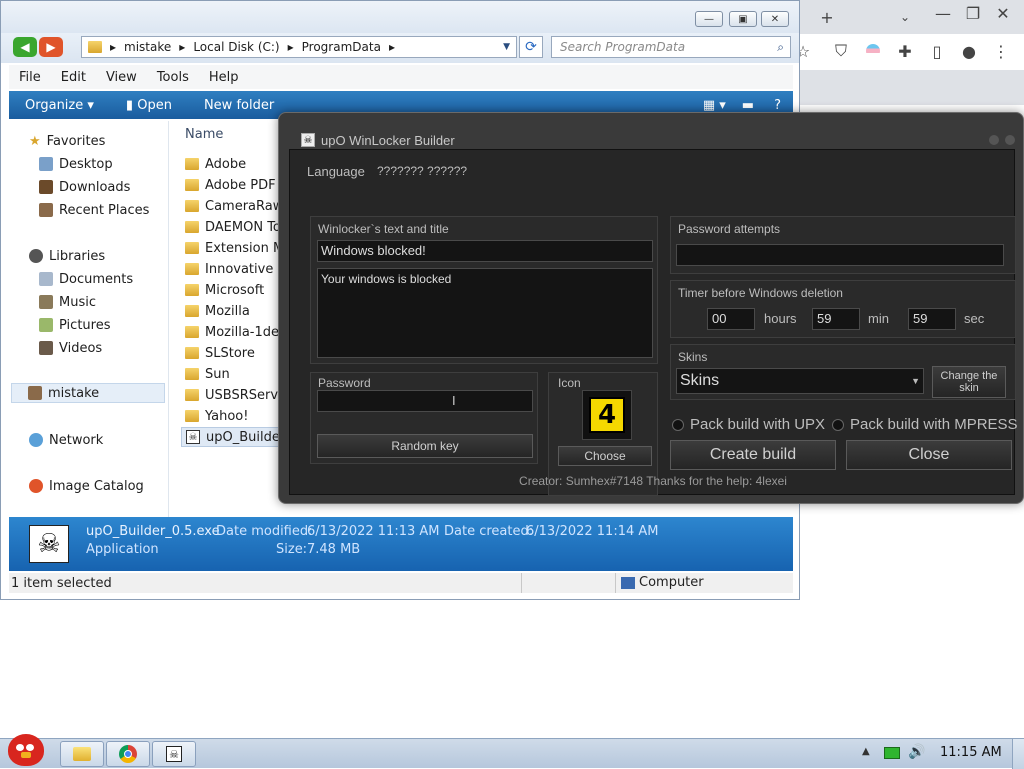  What do you see at coordinates (94, 210) in the screenshot?
I see `nav-recent: Recent Places` at bounding box center [94, 210].